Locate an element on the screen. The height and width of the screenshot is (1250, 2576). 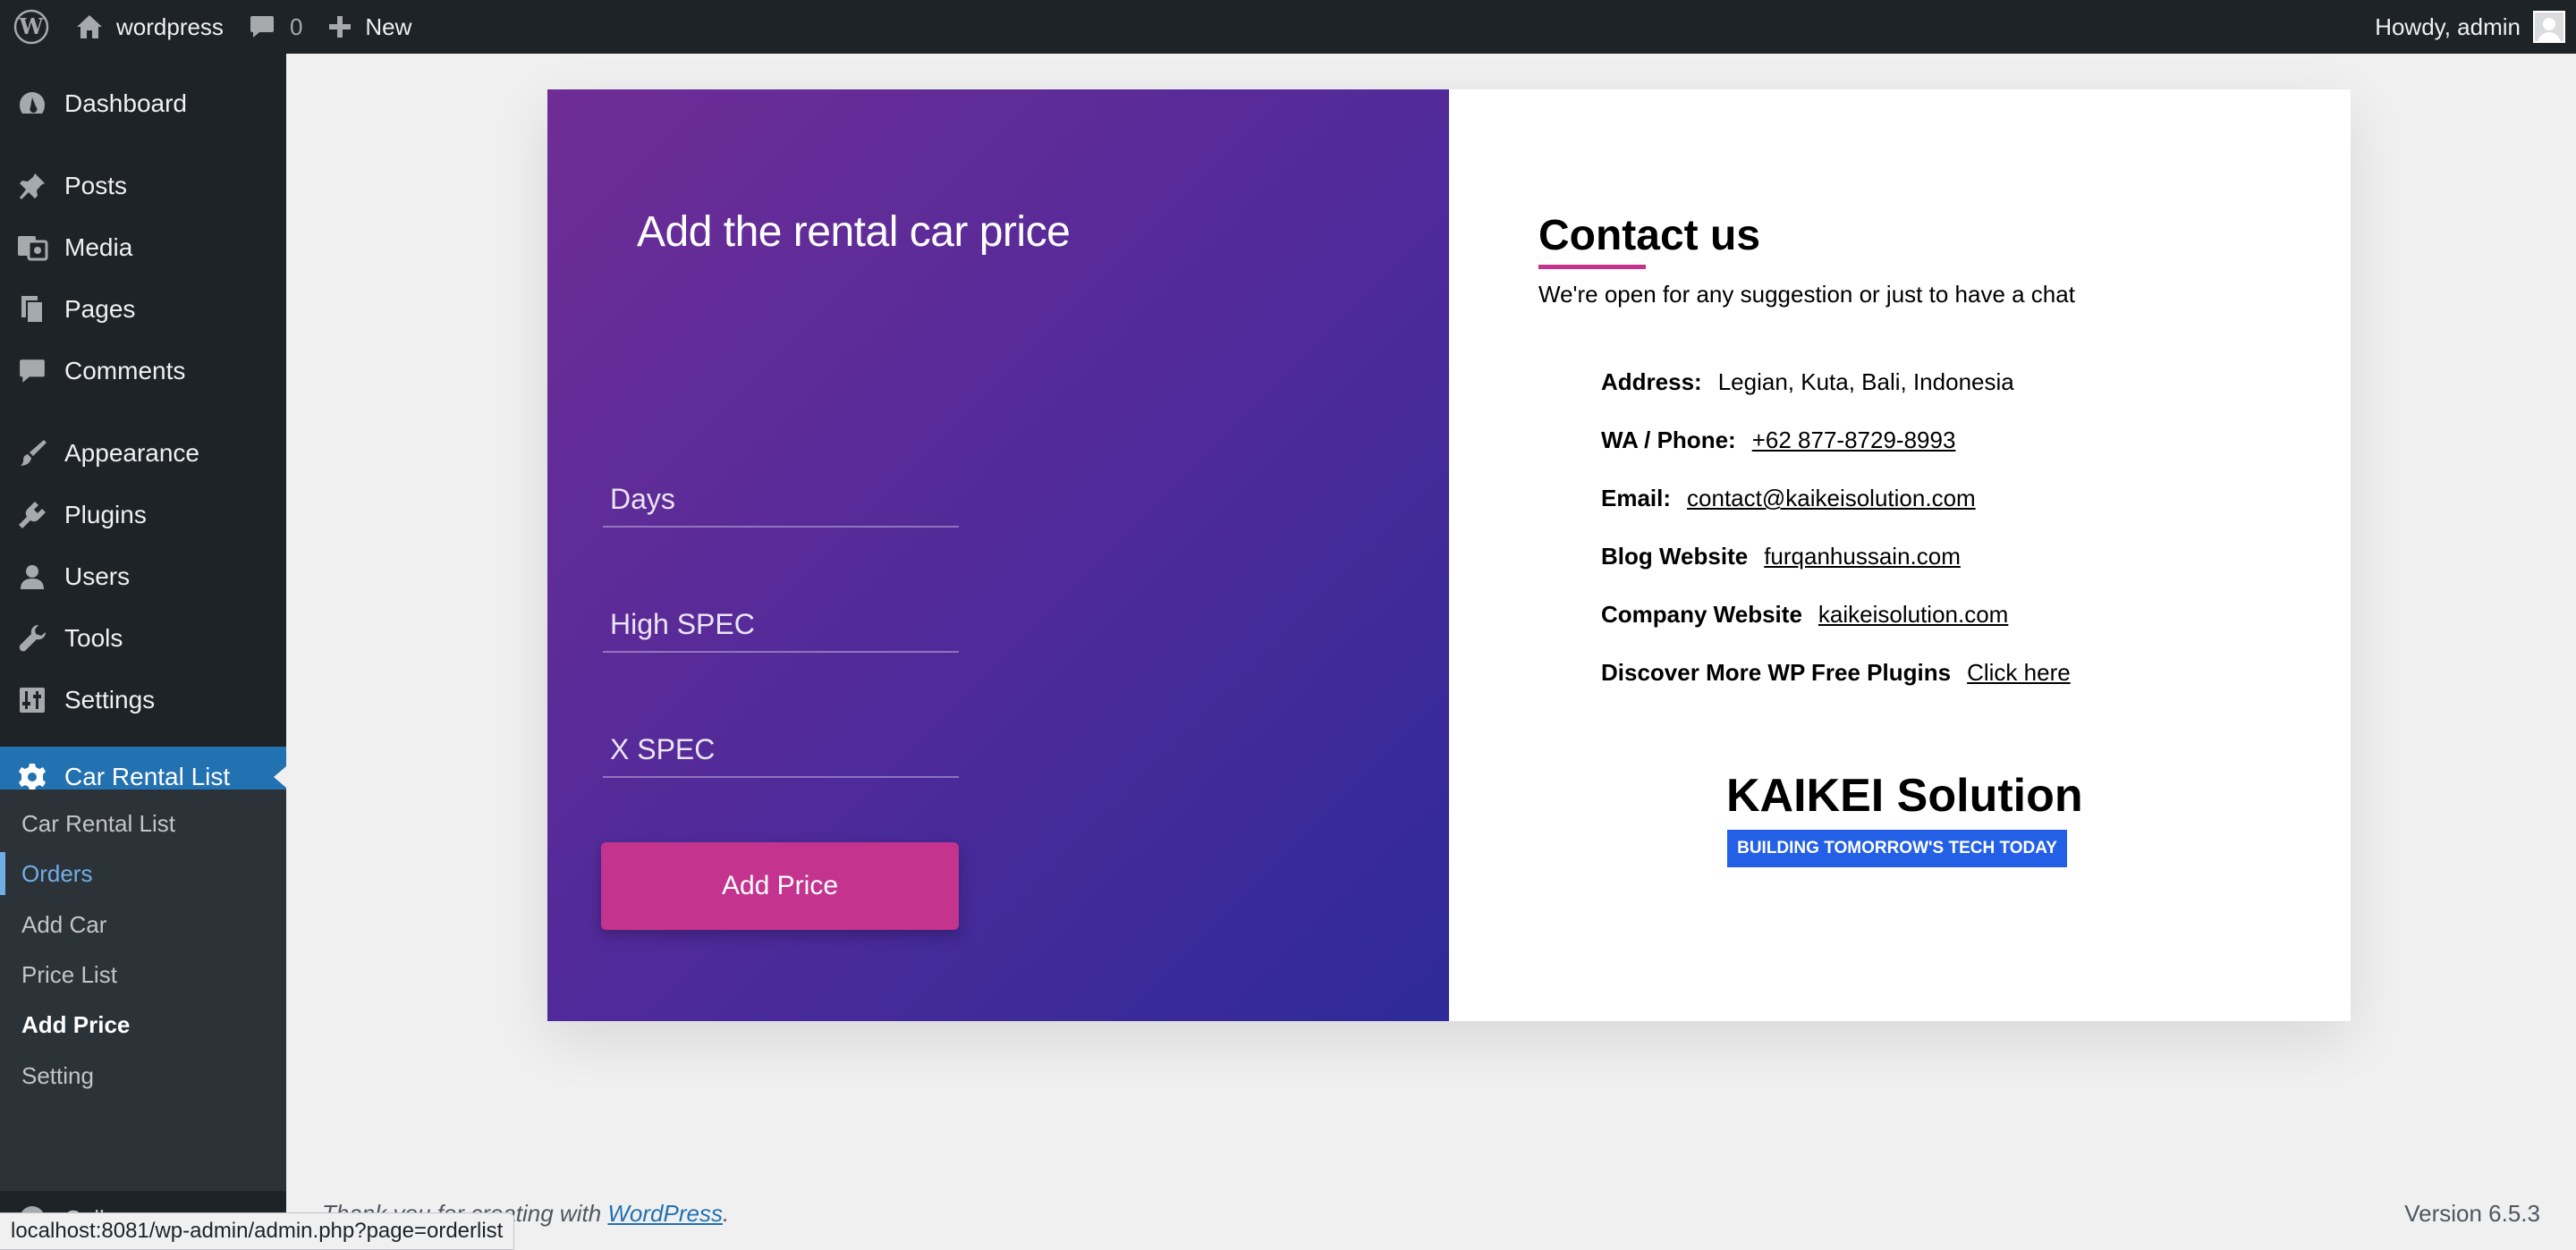
company-link: kaikeisolution.com is located at coordinates (1913, 615).